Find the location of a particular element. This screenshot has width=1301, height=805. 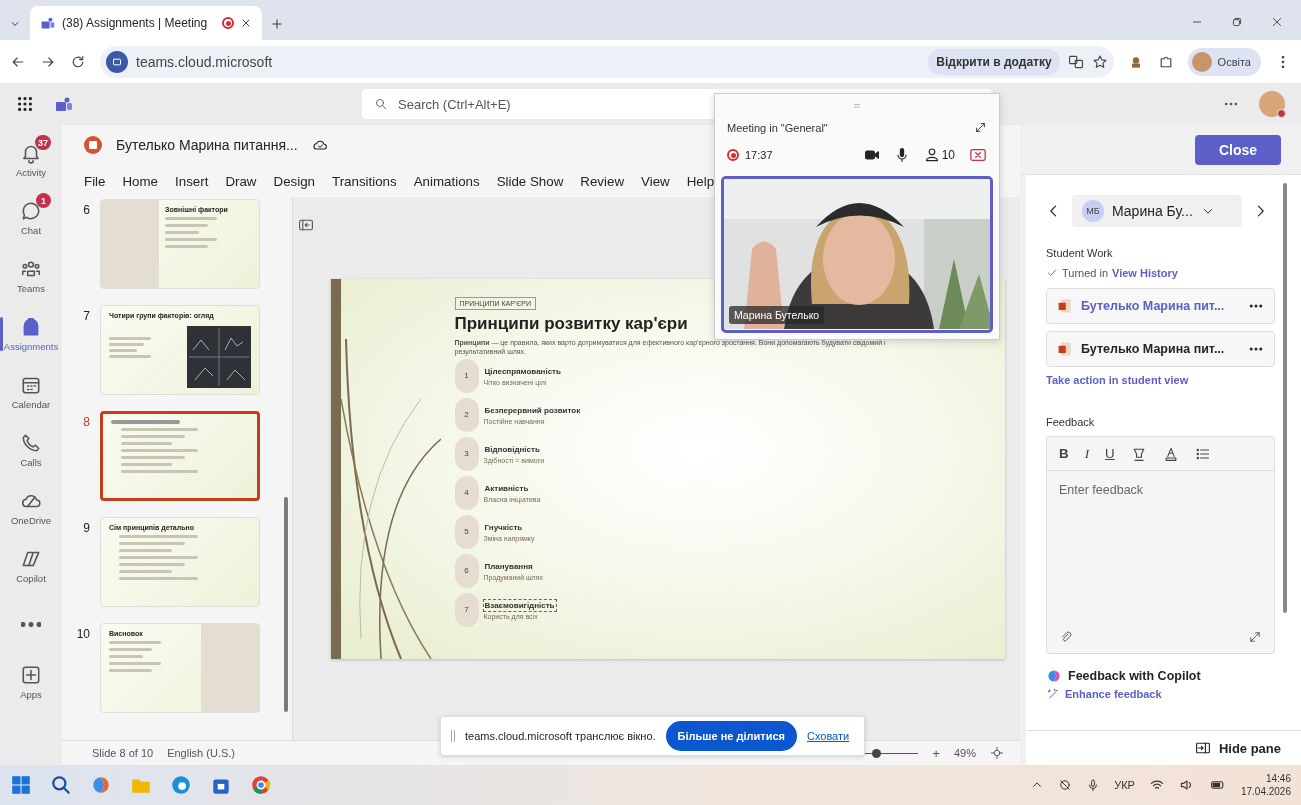

zoom-level: 49% is located at coordinates (964, 753).